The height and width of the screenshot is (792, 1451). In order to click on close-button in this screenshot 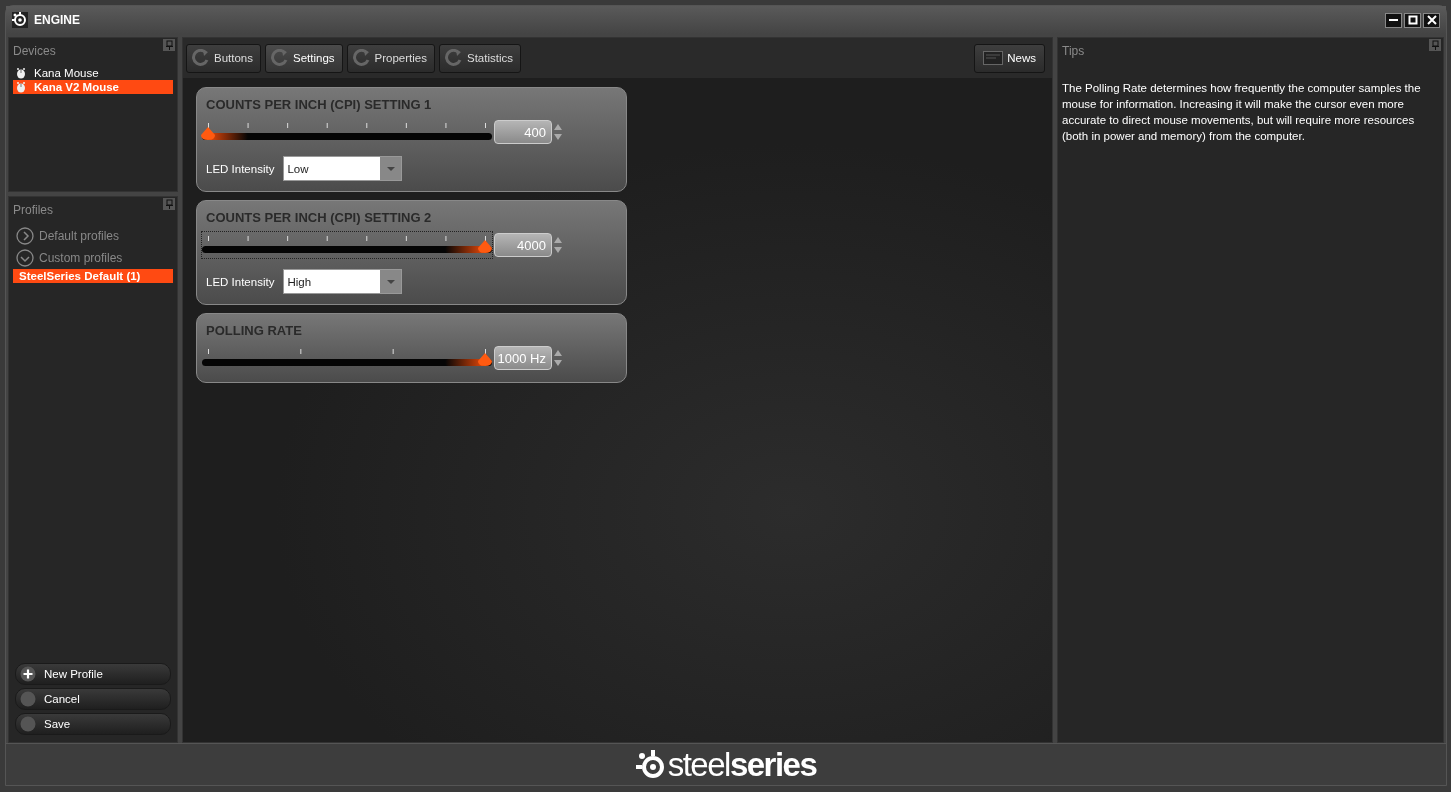, I will do `click(1431, 20)`.